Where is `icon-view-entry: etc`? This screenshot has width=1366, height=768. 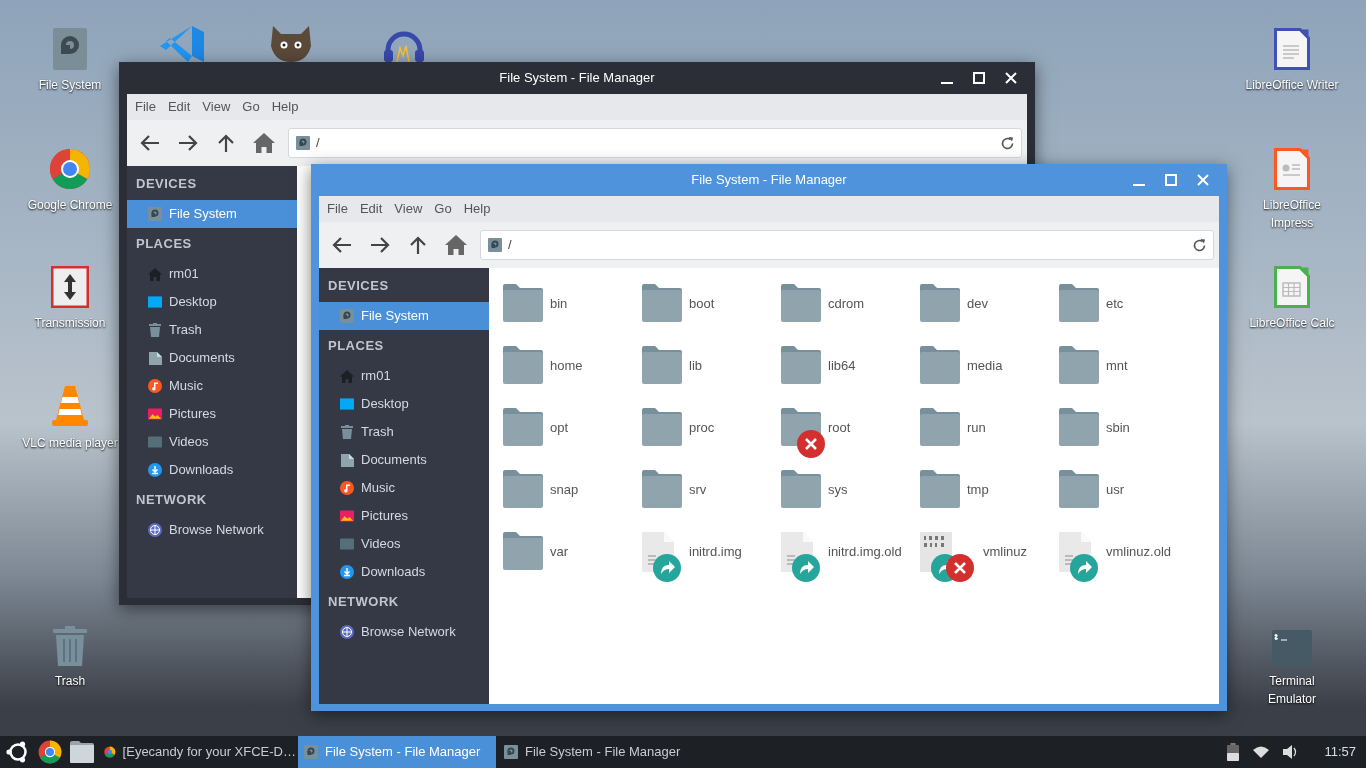
icon-view-entry: etc is located at coordinates (1128, 309).